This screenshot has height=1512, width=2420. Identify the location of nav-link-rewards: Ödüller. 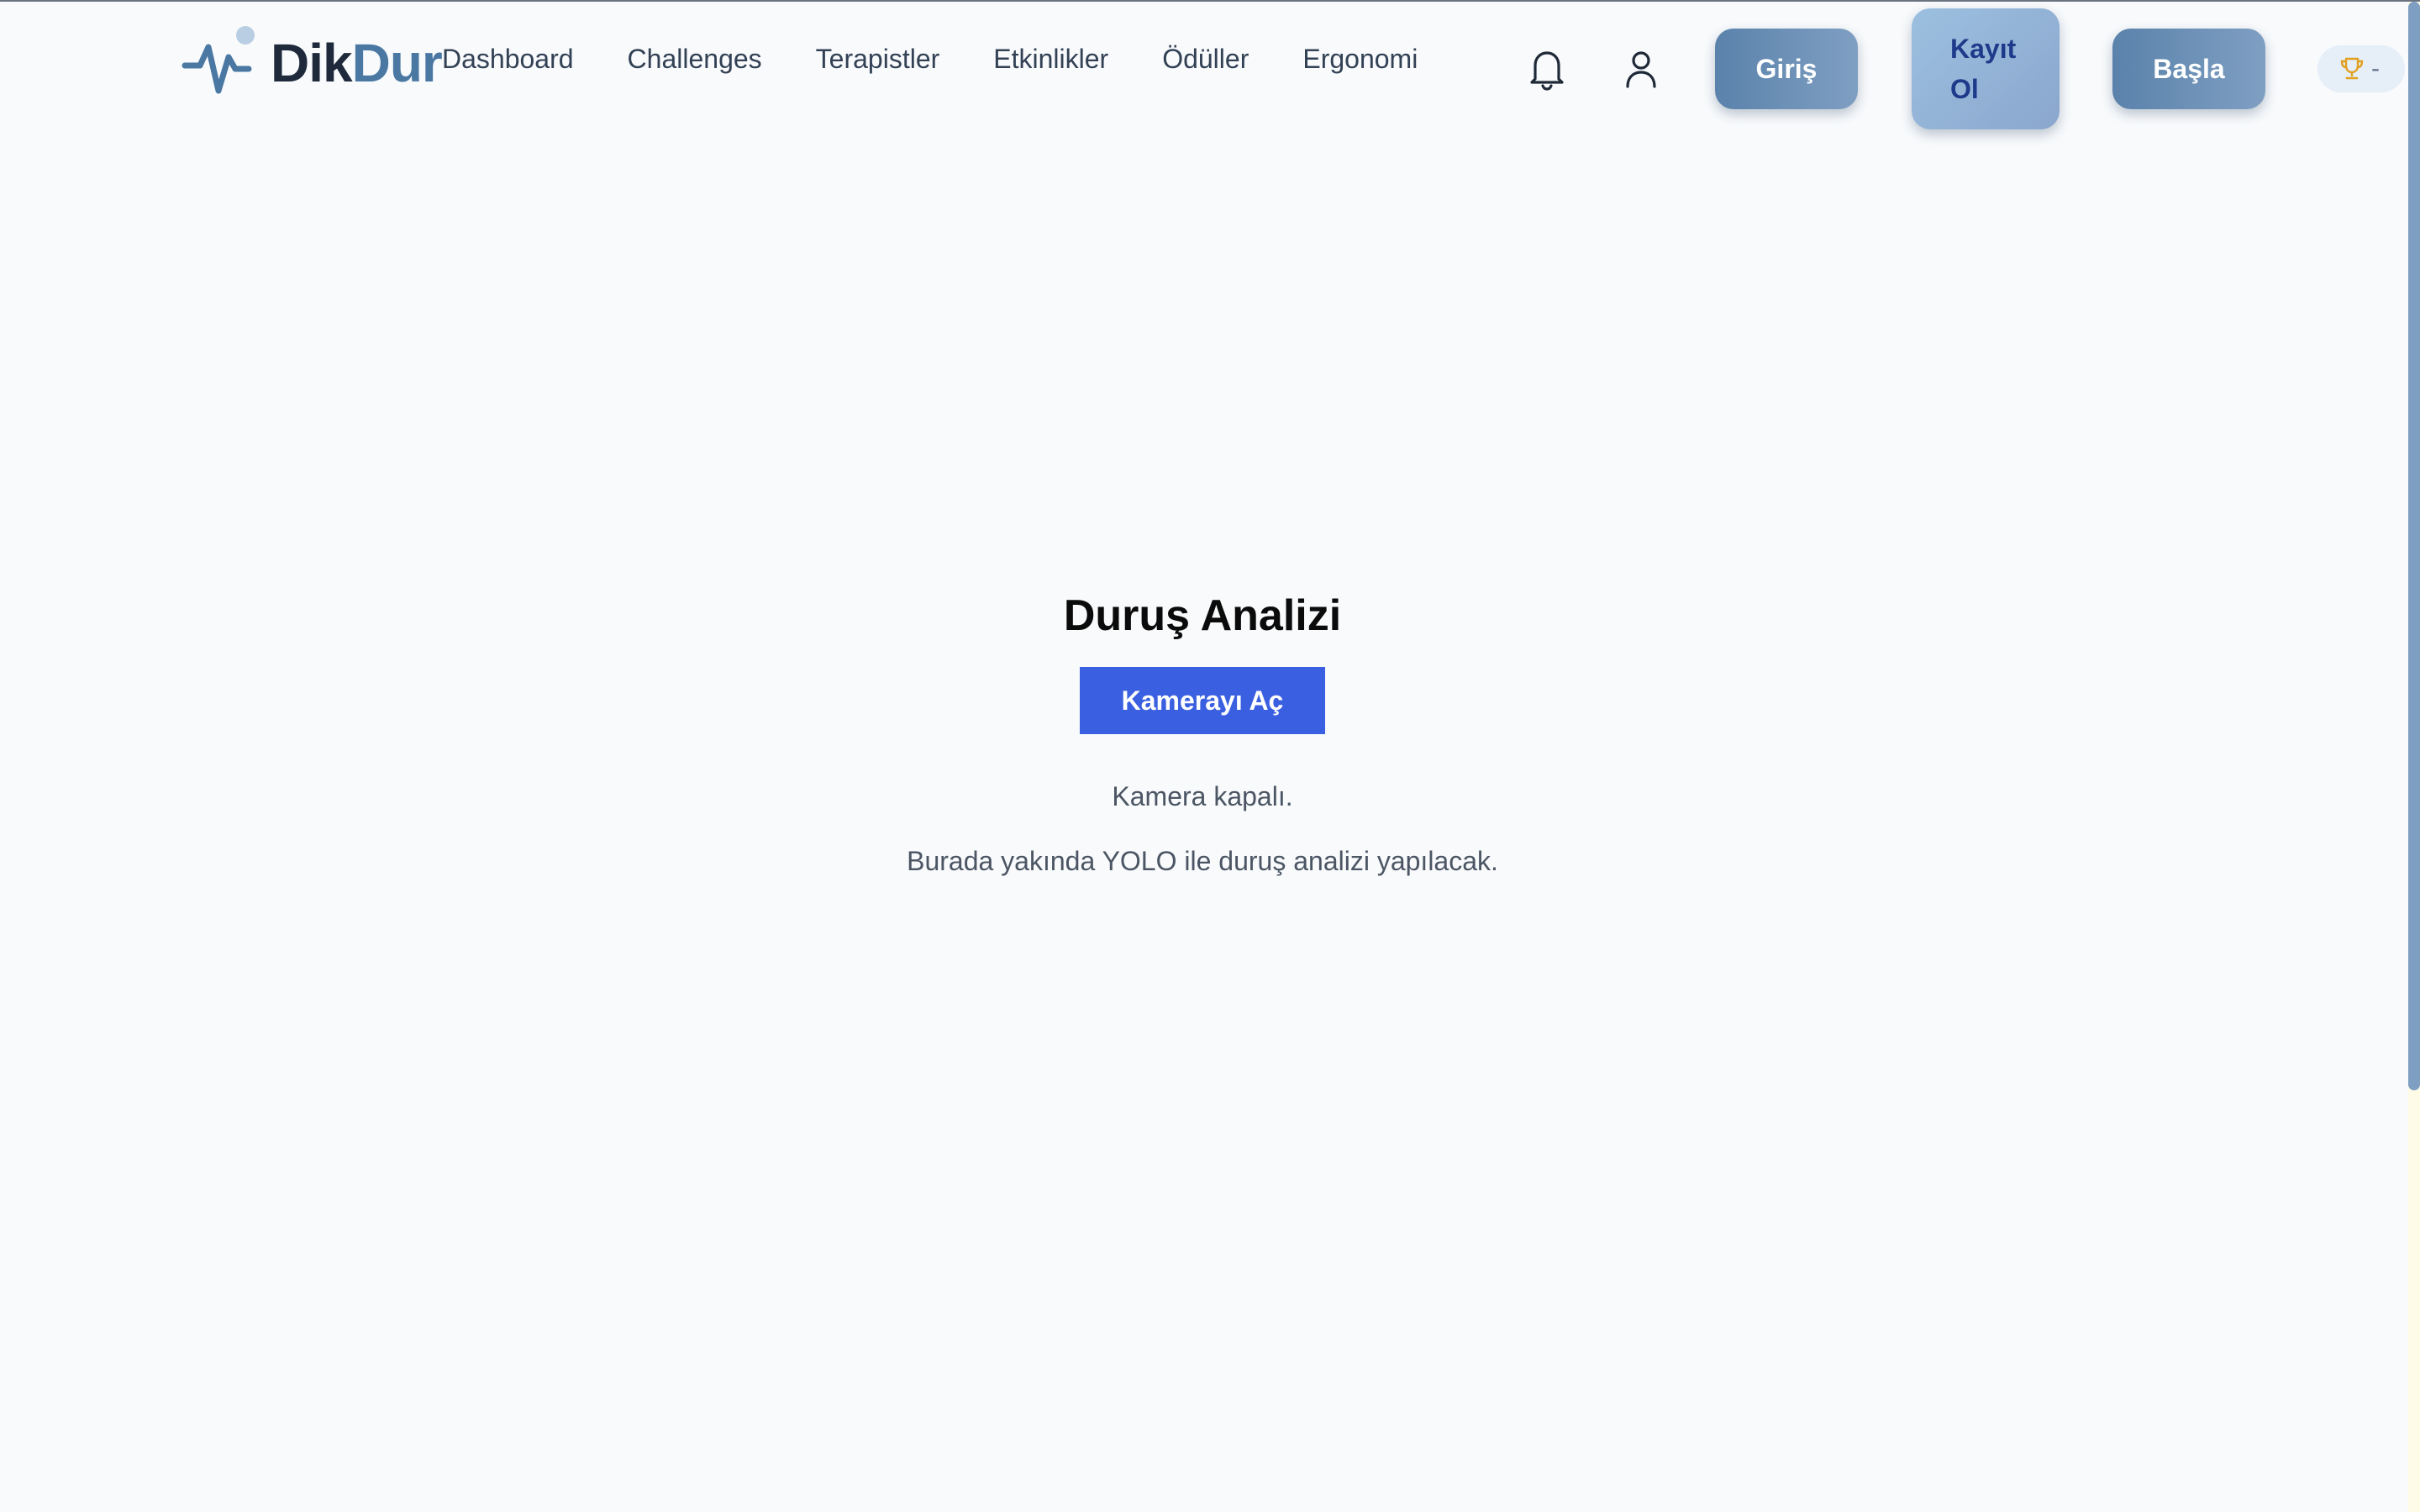
(1205, 58).